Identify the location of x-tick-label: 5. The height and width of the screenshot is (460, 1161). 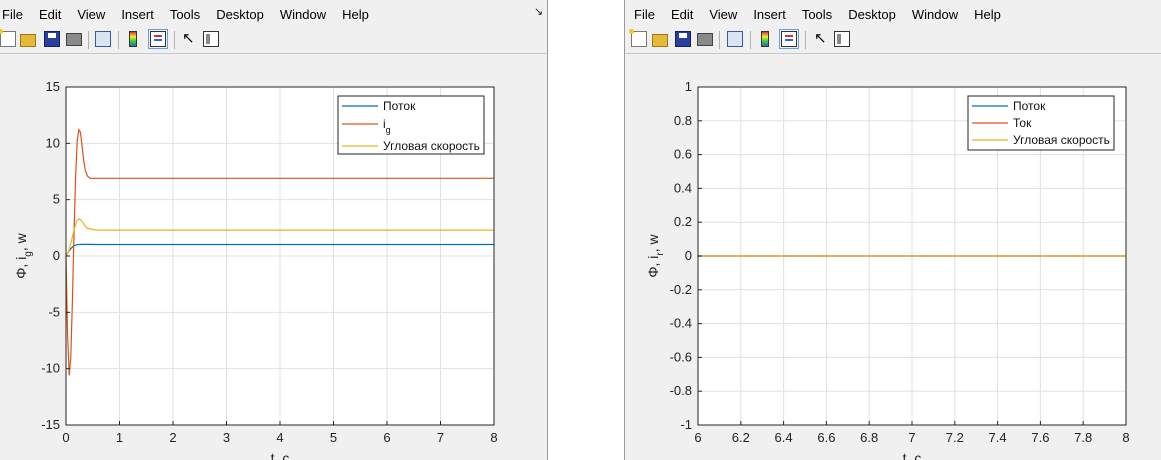
(333, 437).